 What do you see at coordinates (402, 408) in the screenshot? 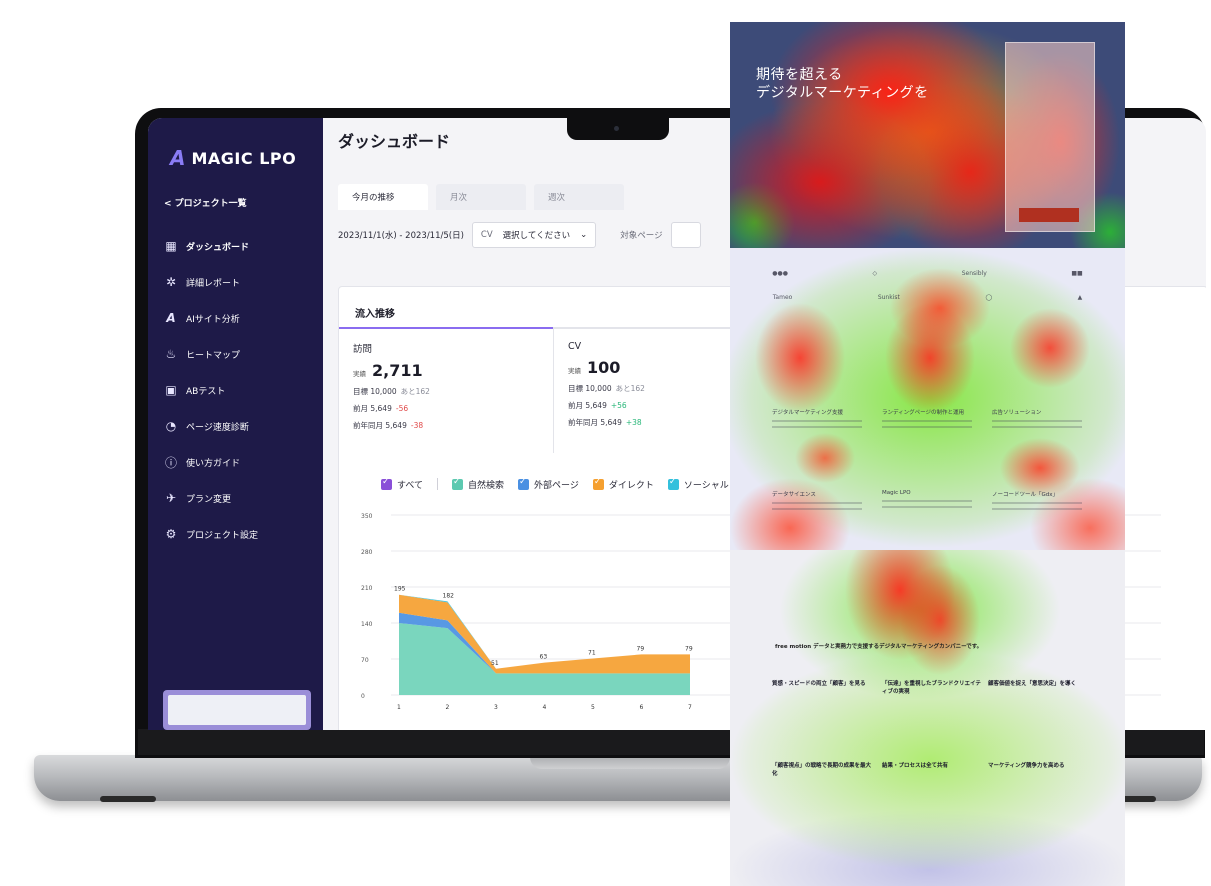
I see `metric-prev-month-diff: -56` at bounding box center [402, 408].